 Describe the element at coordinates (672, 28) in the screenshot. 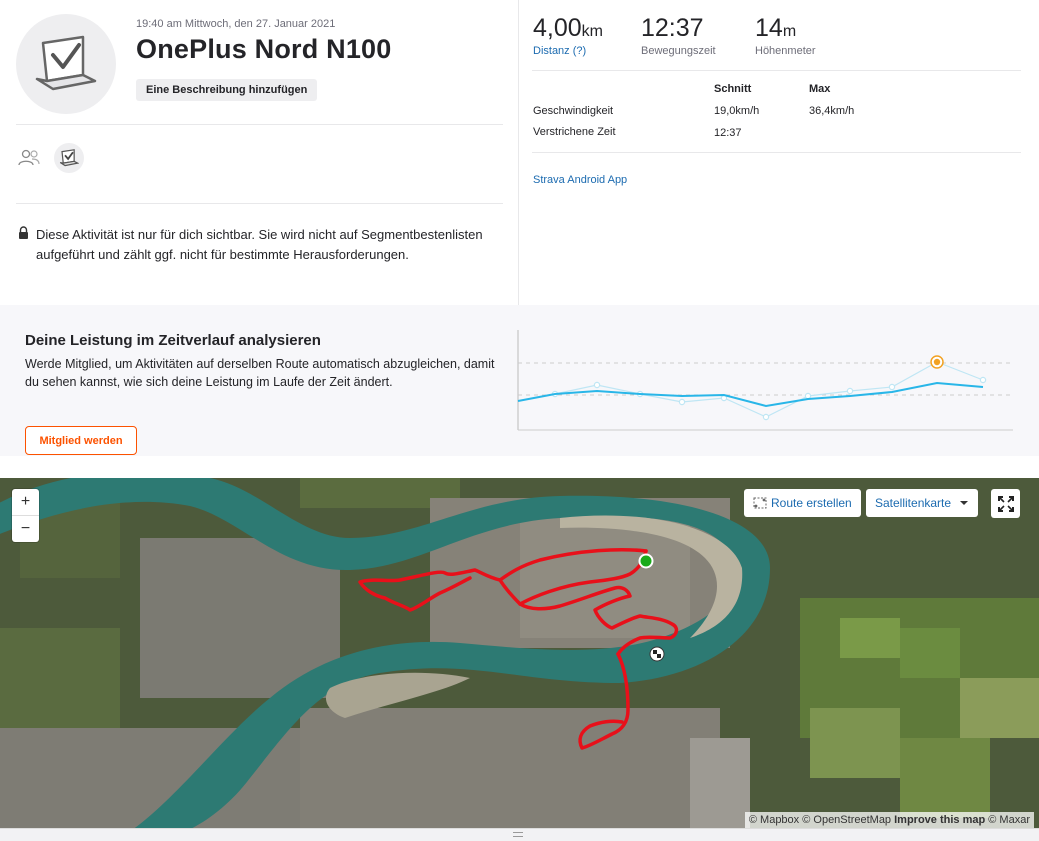

I see `moving-time-value: 12:37` at that location.